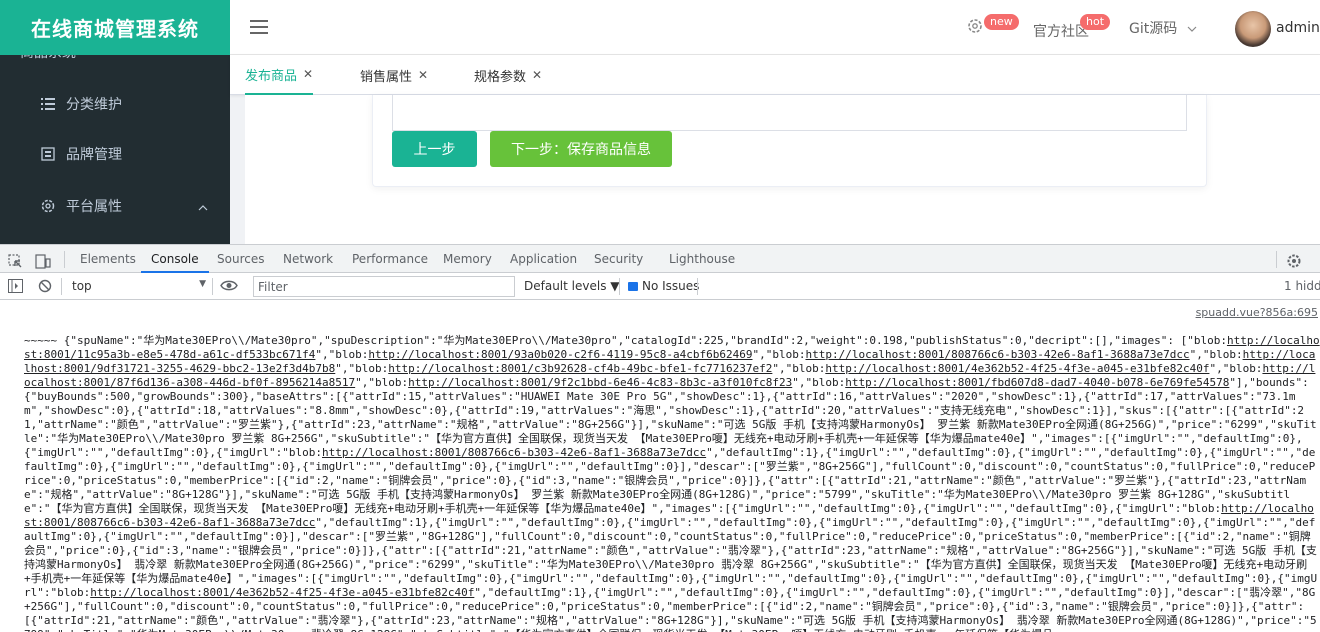  What do you see at coordinates (1302, 286) in the screenshot?
I see `hidden-count: 1 hidde` at bounding box center [1302, 286].